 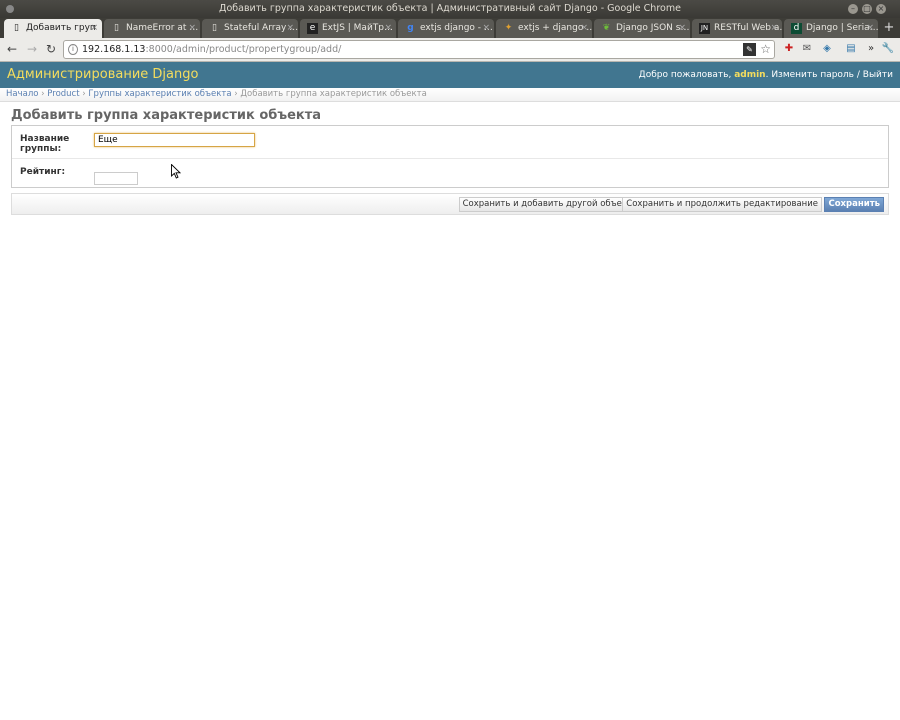 I want to click on name-label: Название группы:, so click(x=45, y=144).